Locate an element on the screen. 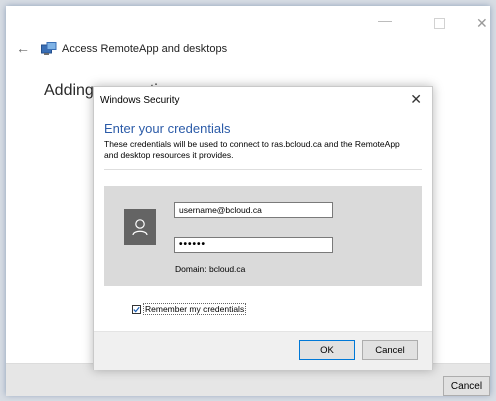 The height and width of the screenshot is (401, 496). password-field: •••••• is located at coordinates (253, 245).